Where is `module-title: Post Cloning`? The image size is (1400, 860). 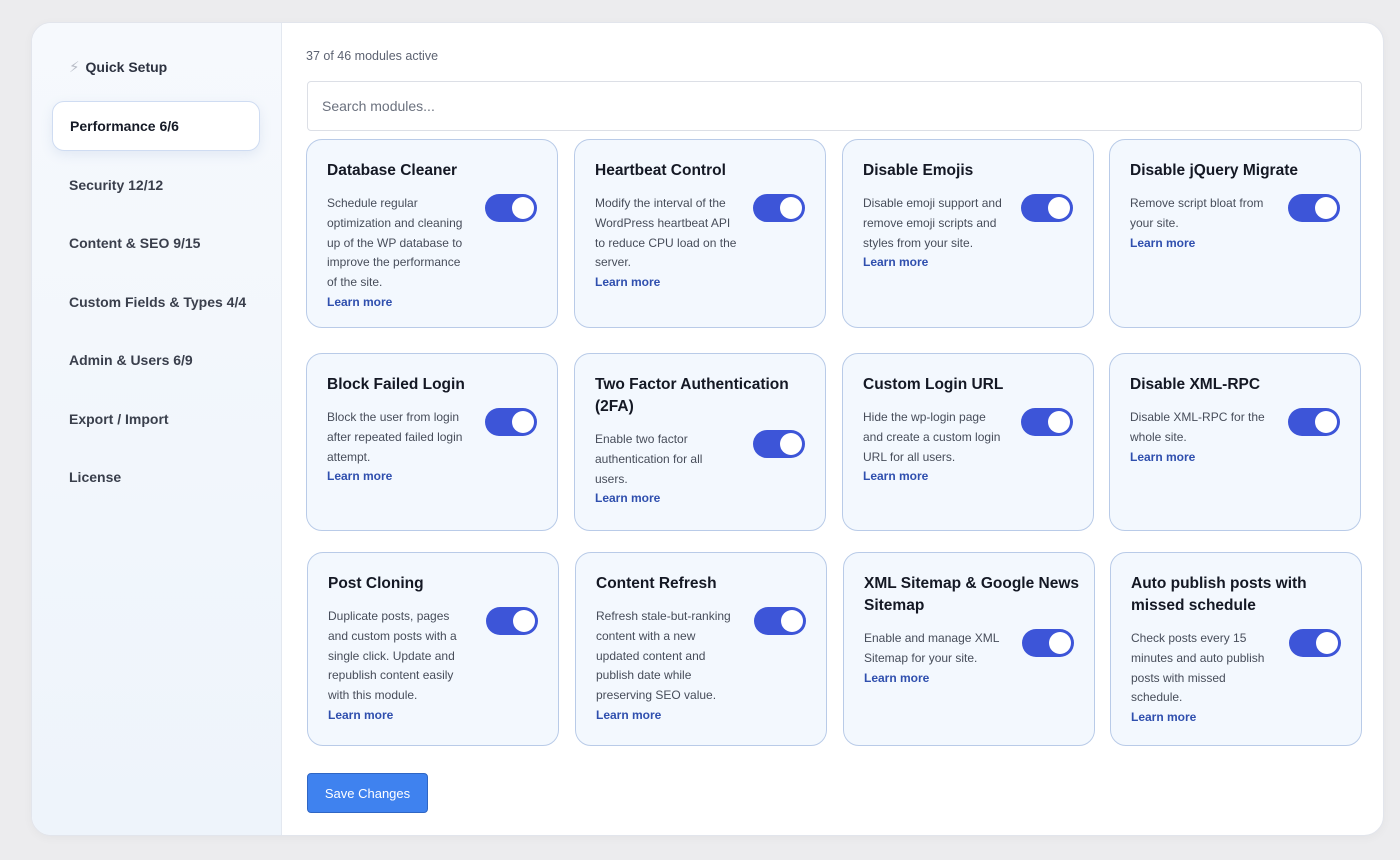 module-title: Post Cloning is located at coordinates (376, 583).